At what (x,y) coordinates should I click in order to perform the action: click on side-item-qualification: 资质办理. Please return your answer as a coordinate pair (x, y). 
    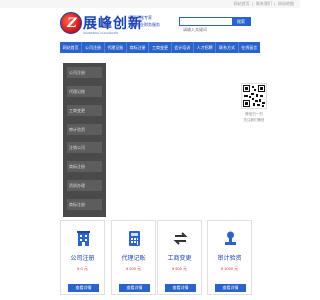
    Looking at the image, I should click on (84, 185).